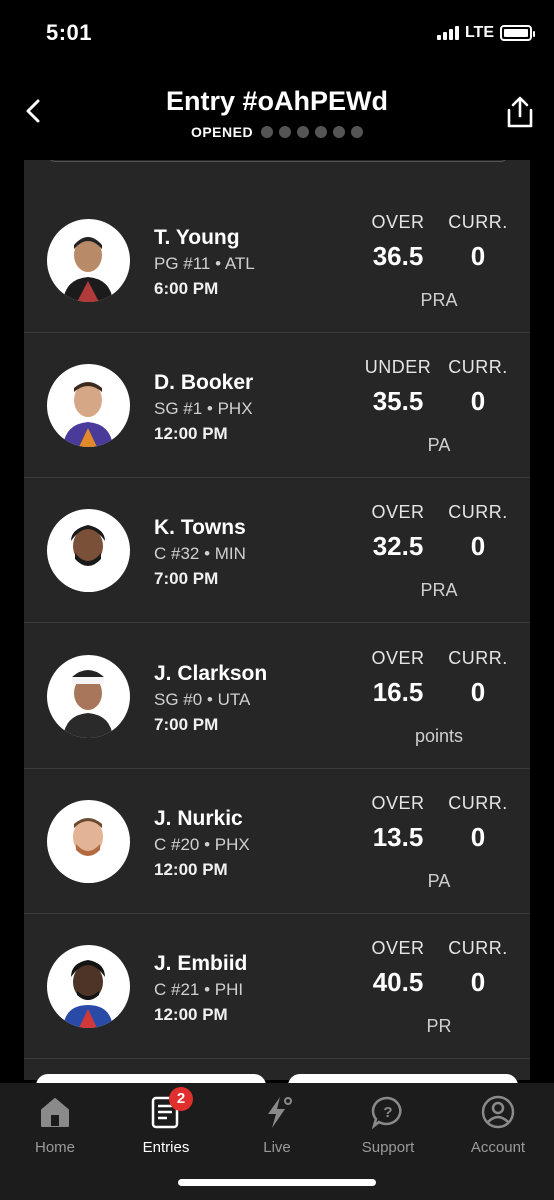  What do you see at coordinates (200, 527) in the screenshot?
I see `player-name: K. Towns` at bounding box center [200, 527].